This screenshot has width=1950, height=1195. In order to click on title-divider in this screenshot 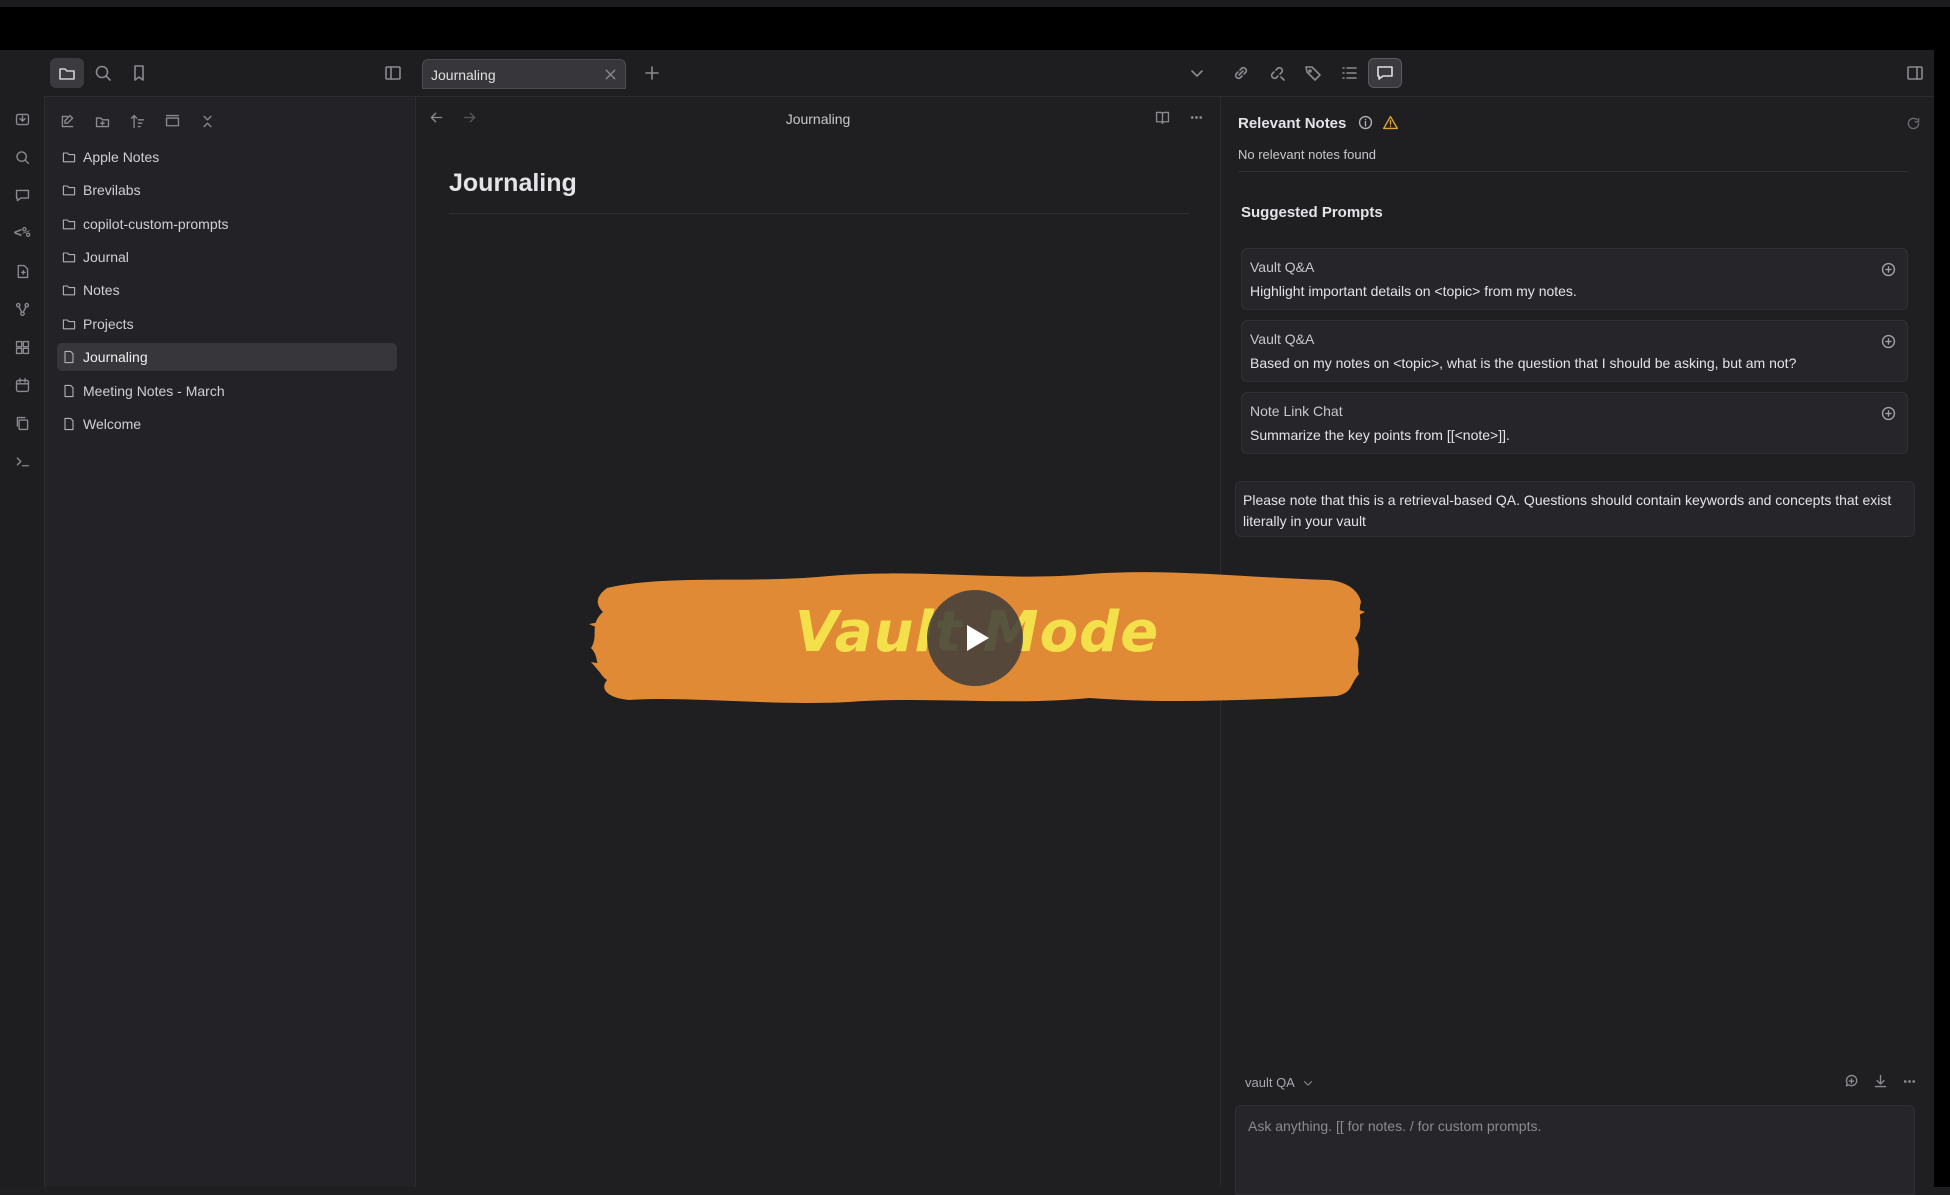, I will do `click(819, 213)`.